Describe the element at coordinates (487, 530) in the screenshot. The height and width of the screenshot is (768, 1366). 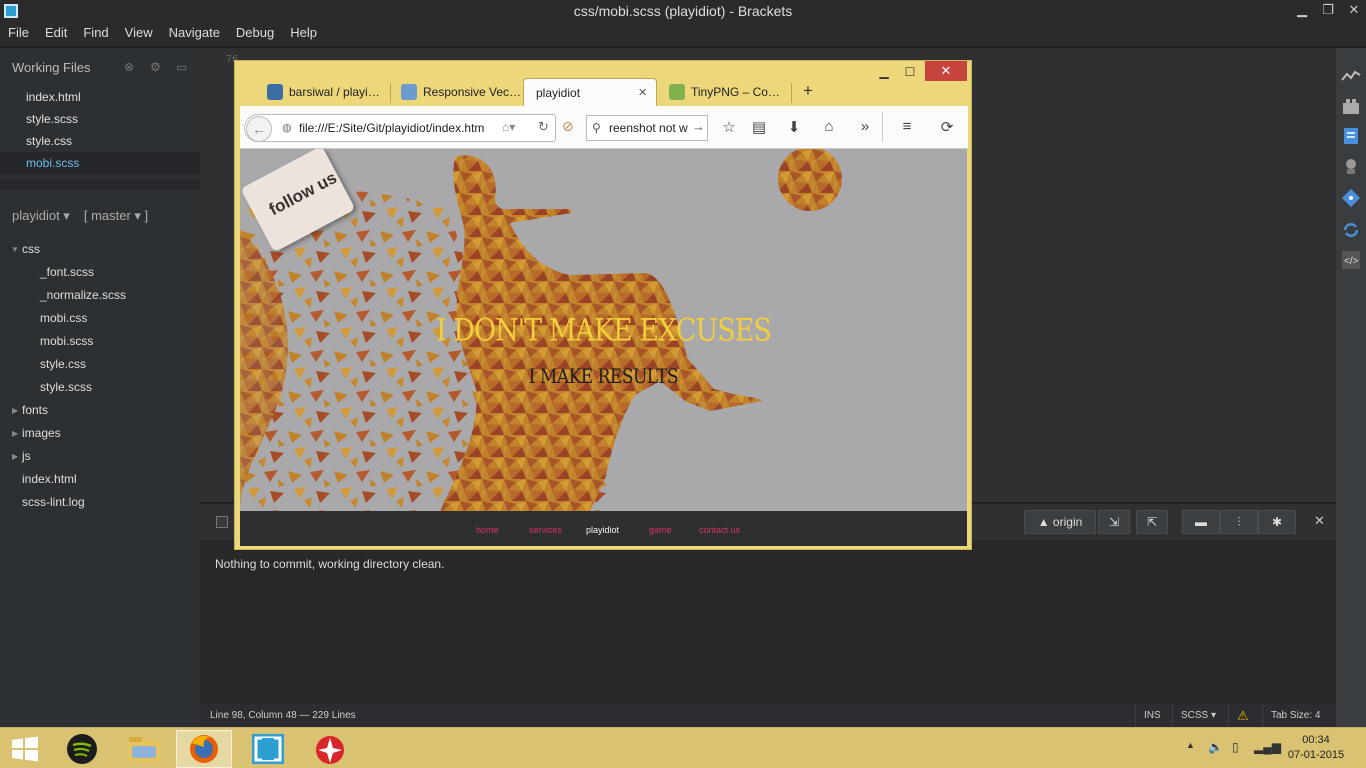
I see `nav-link-home: home` at that location.